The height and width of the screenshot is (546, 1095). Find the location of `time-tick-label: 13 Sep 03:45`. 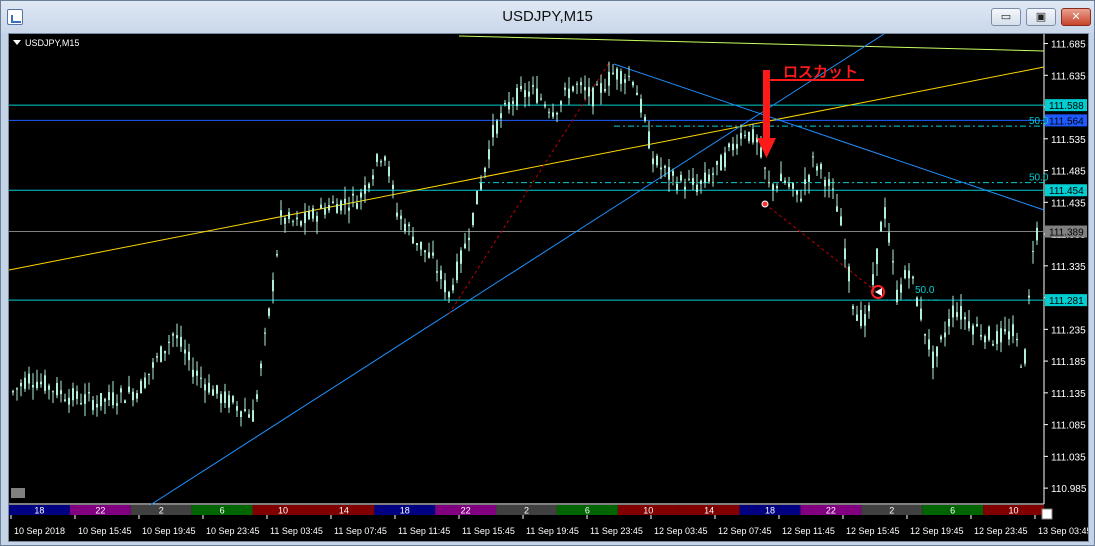

time-tick-label: 13 Sep 03:45 is located at coordinates (1063, 531).